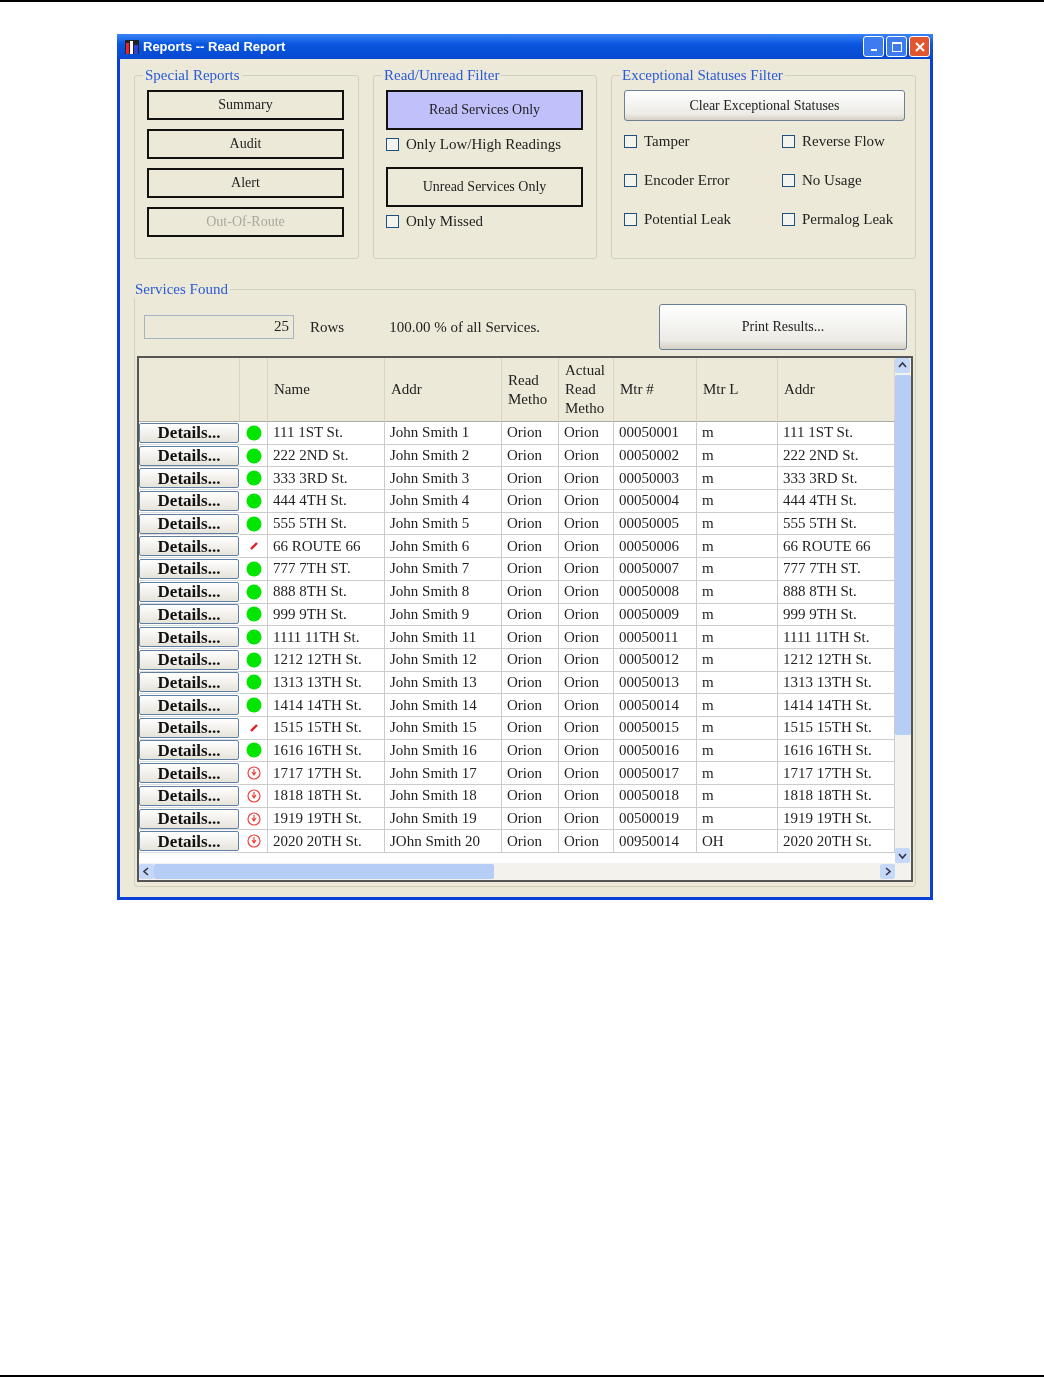  Describe the element at coordinates (737, 390) in the screenshot. I see `column-header: Mtr L` at that location.